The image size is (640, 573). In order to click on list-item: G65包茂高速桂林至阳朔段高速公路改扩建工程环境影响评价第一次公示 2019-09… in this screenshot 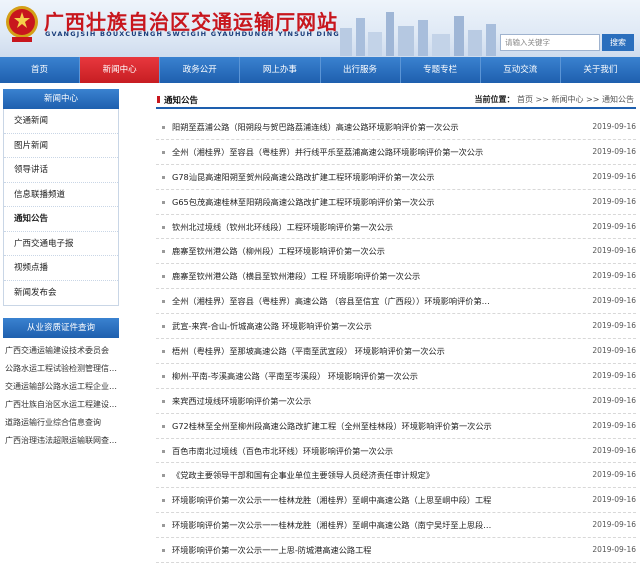, I will do `click(396, 202)`.